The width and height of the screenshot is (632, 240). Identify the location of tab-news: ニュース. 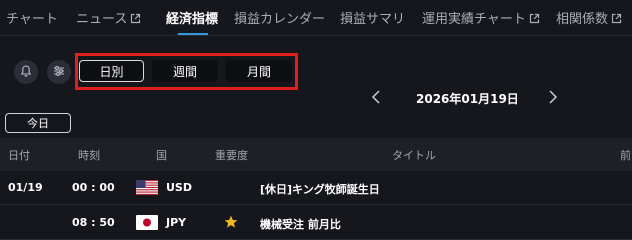
(108, 18).